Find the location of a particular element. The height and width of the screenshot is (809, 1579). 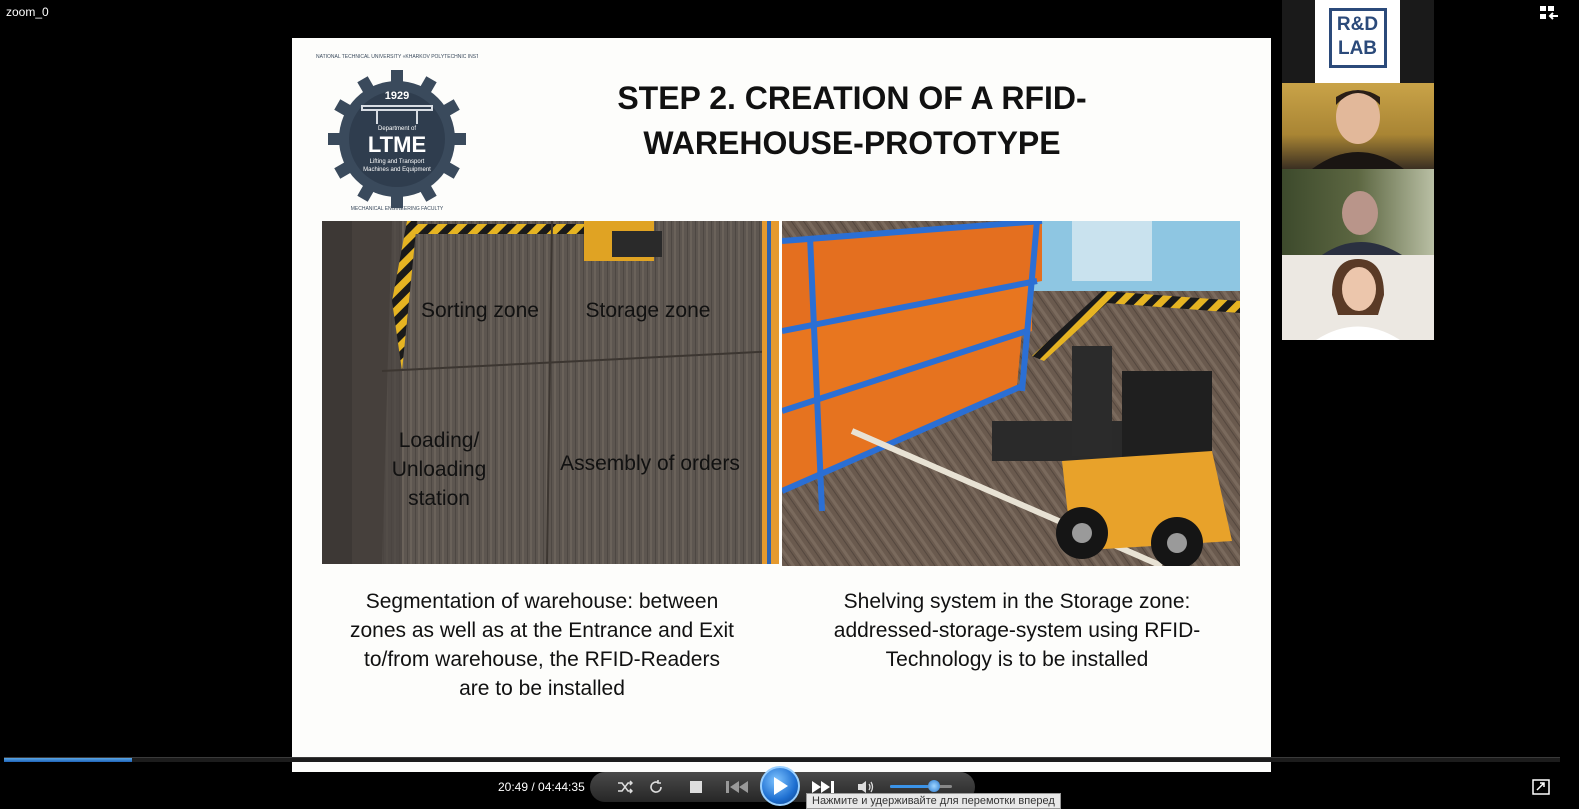

participant-1-video is located at coordinates (1358, 129).